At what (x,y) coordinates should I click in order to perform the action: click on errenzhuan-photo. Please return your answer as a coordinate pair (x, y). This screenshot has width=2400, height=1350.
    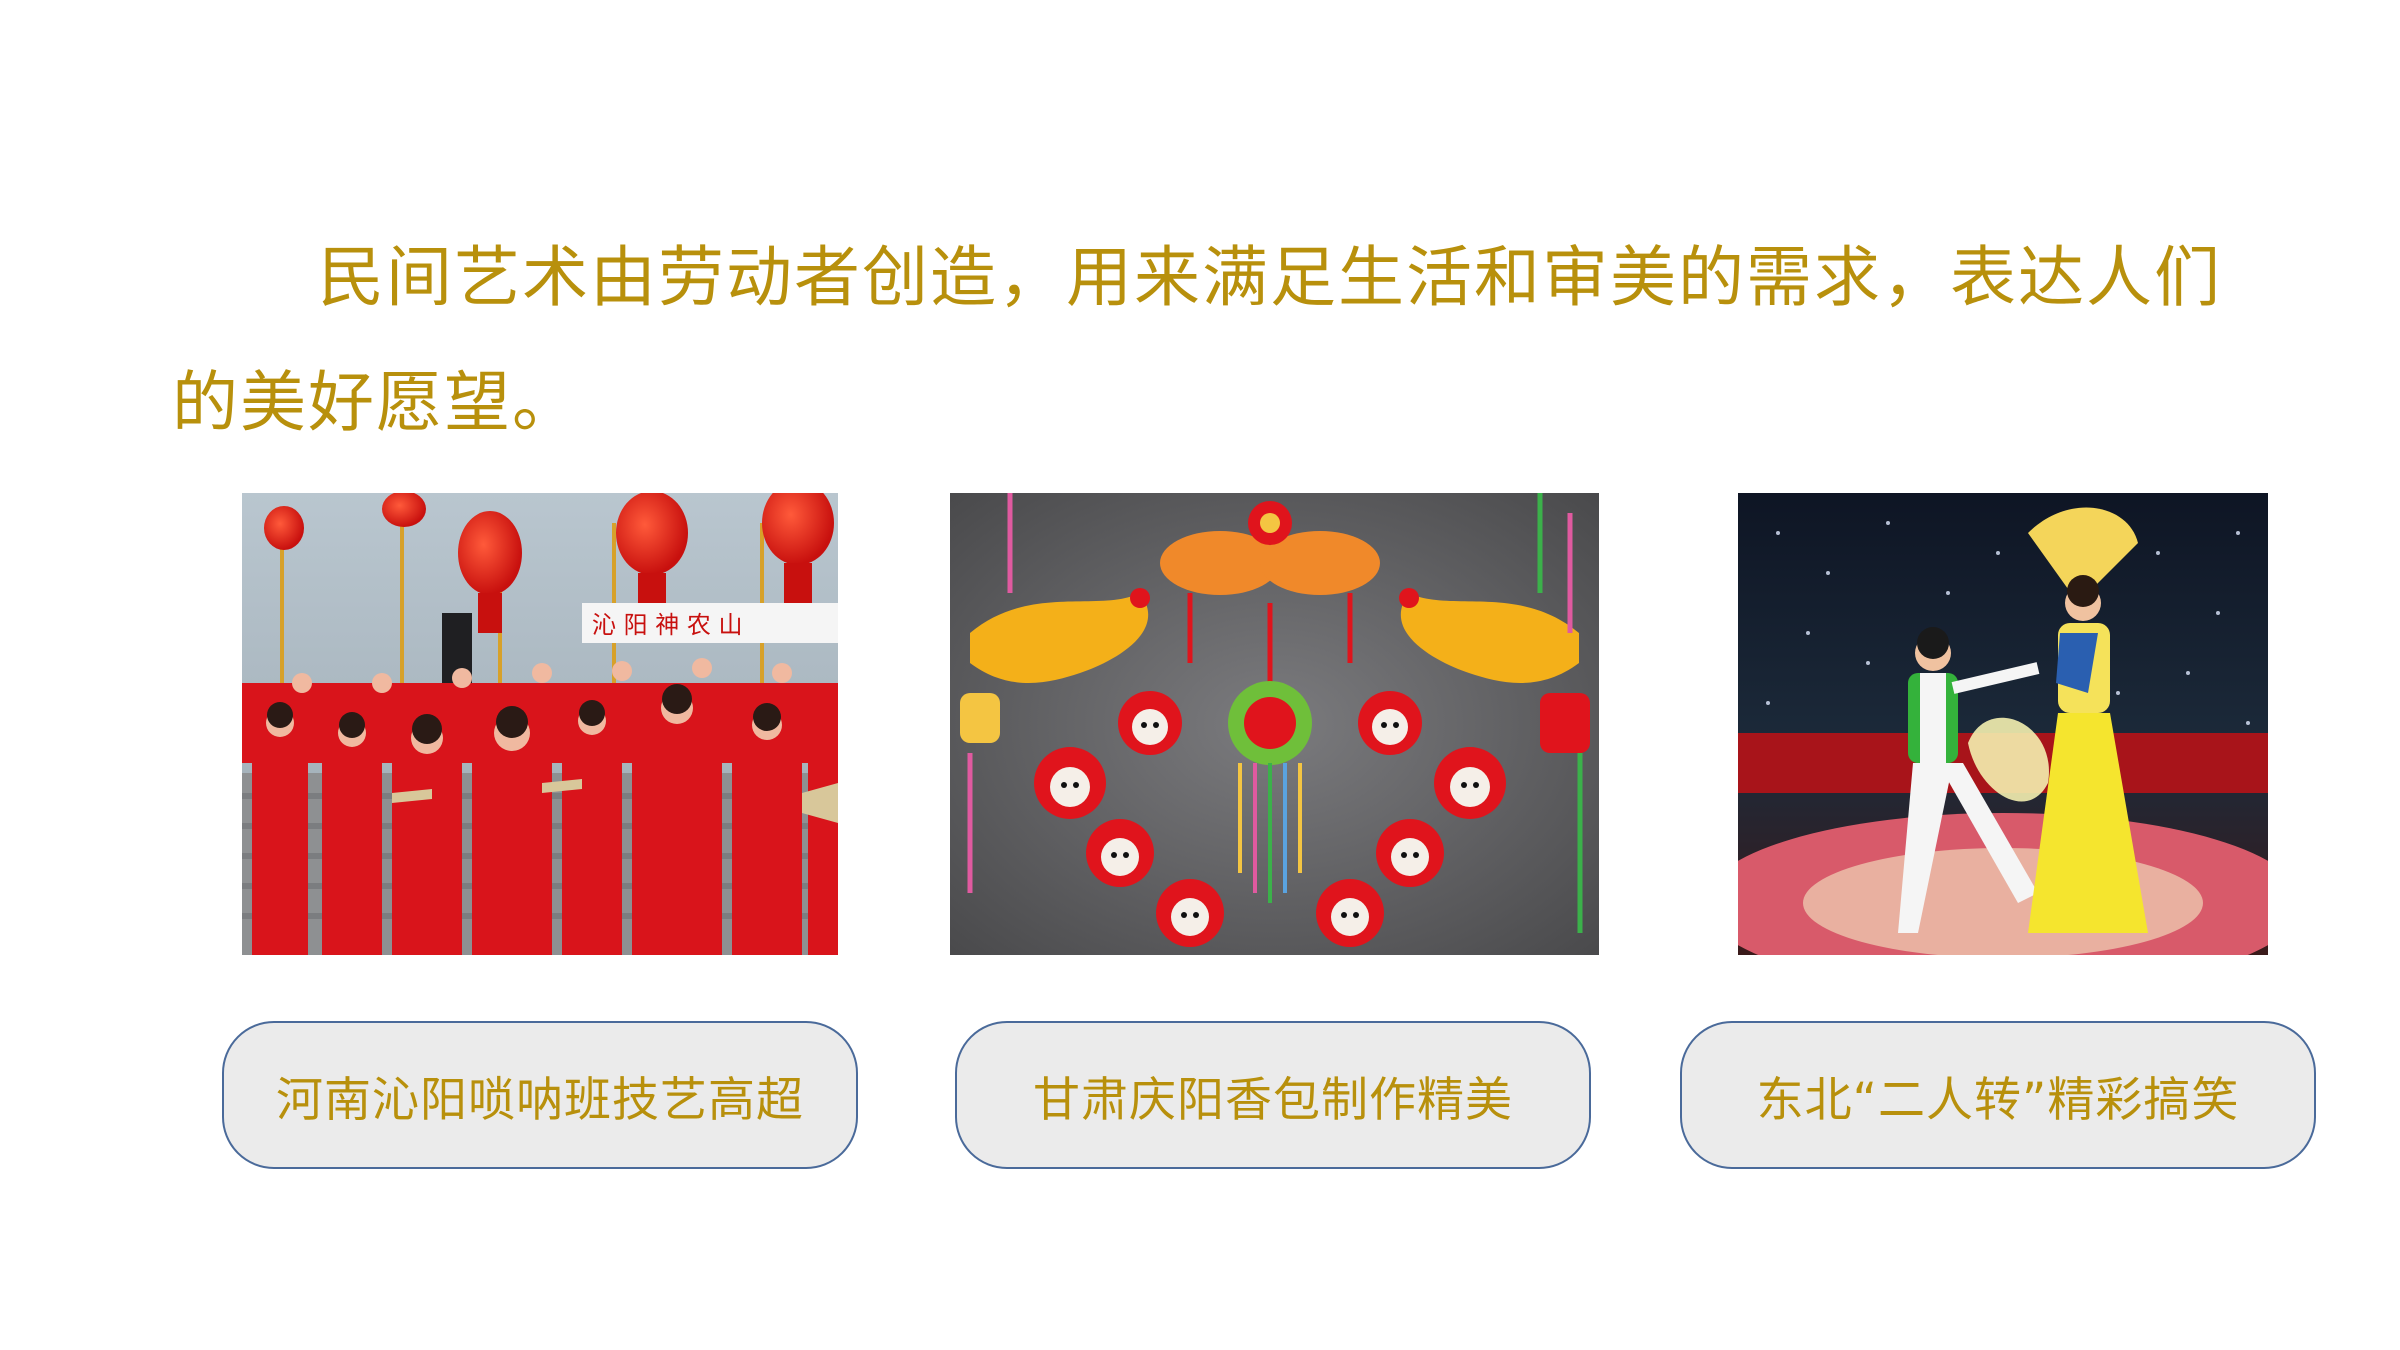
    Looking at the image, I should click on (2003, 724).